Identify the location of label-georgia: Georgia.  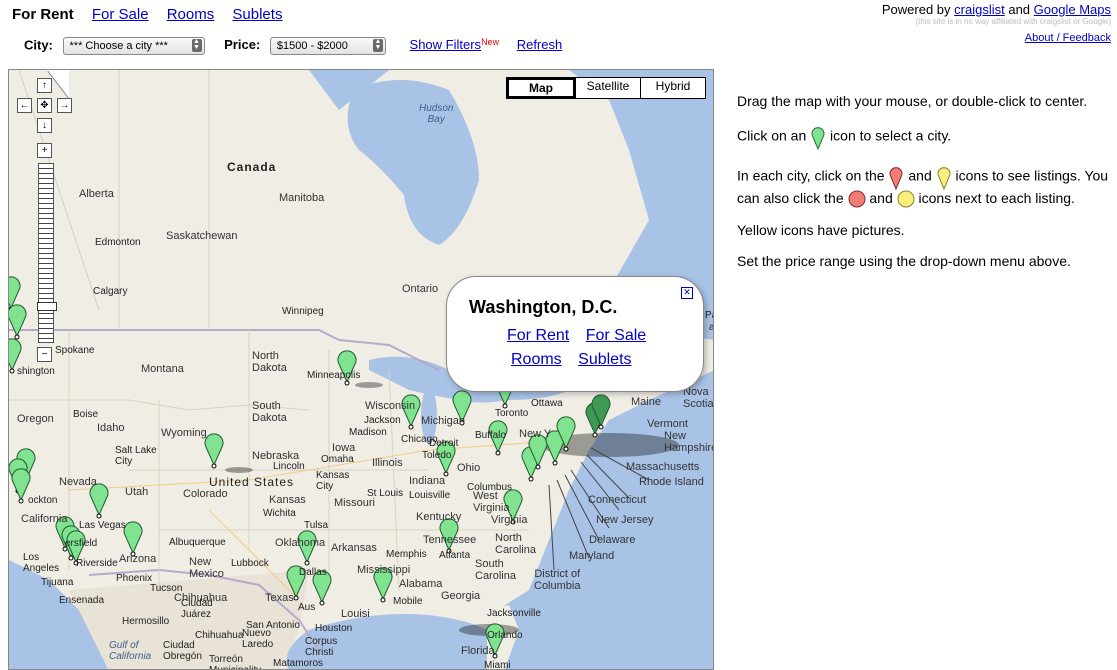
(461, 596).